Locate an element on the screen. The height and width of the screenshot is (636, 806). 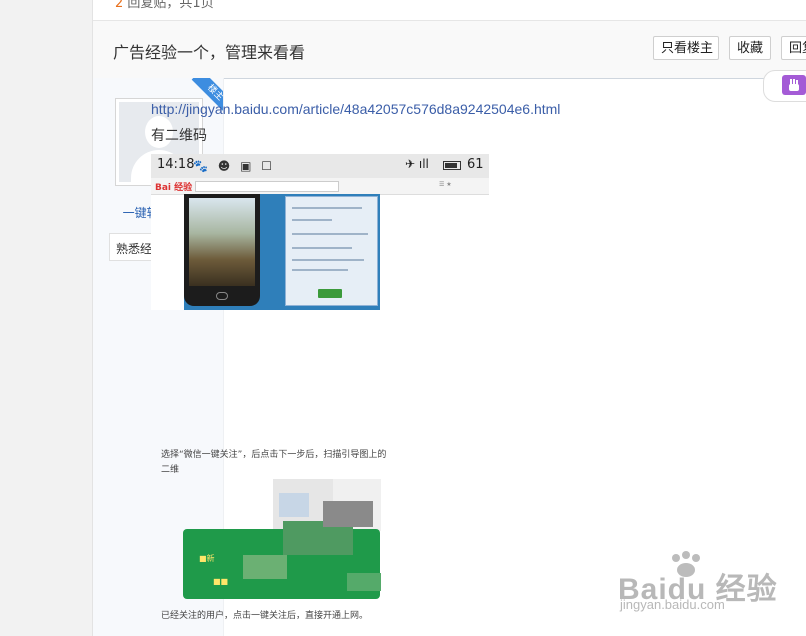
baidu-watermark: Baidu 经验 jingyan.baidu.com is located at coordinates (708, 585).